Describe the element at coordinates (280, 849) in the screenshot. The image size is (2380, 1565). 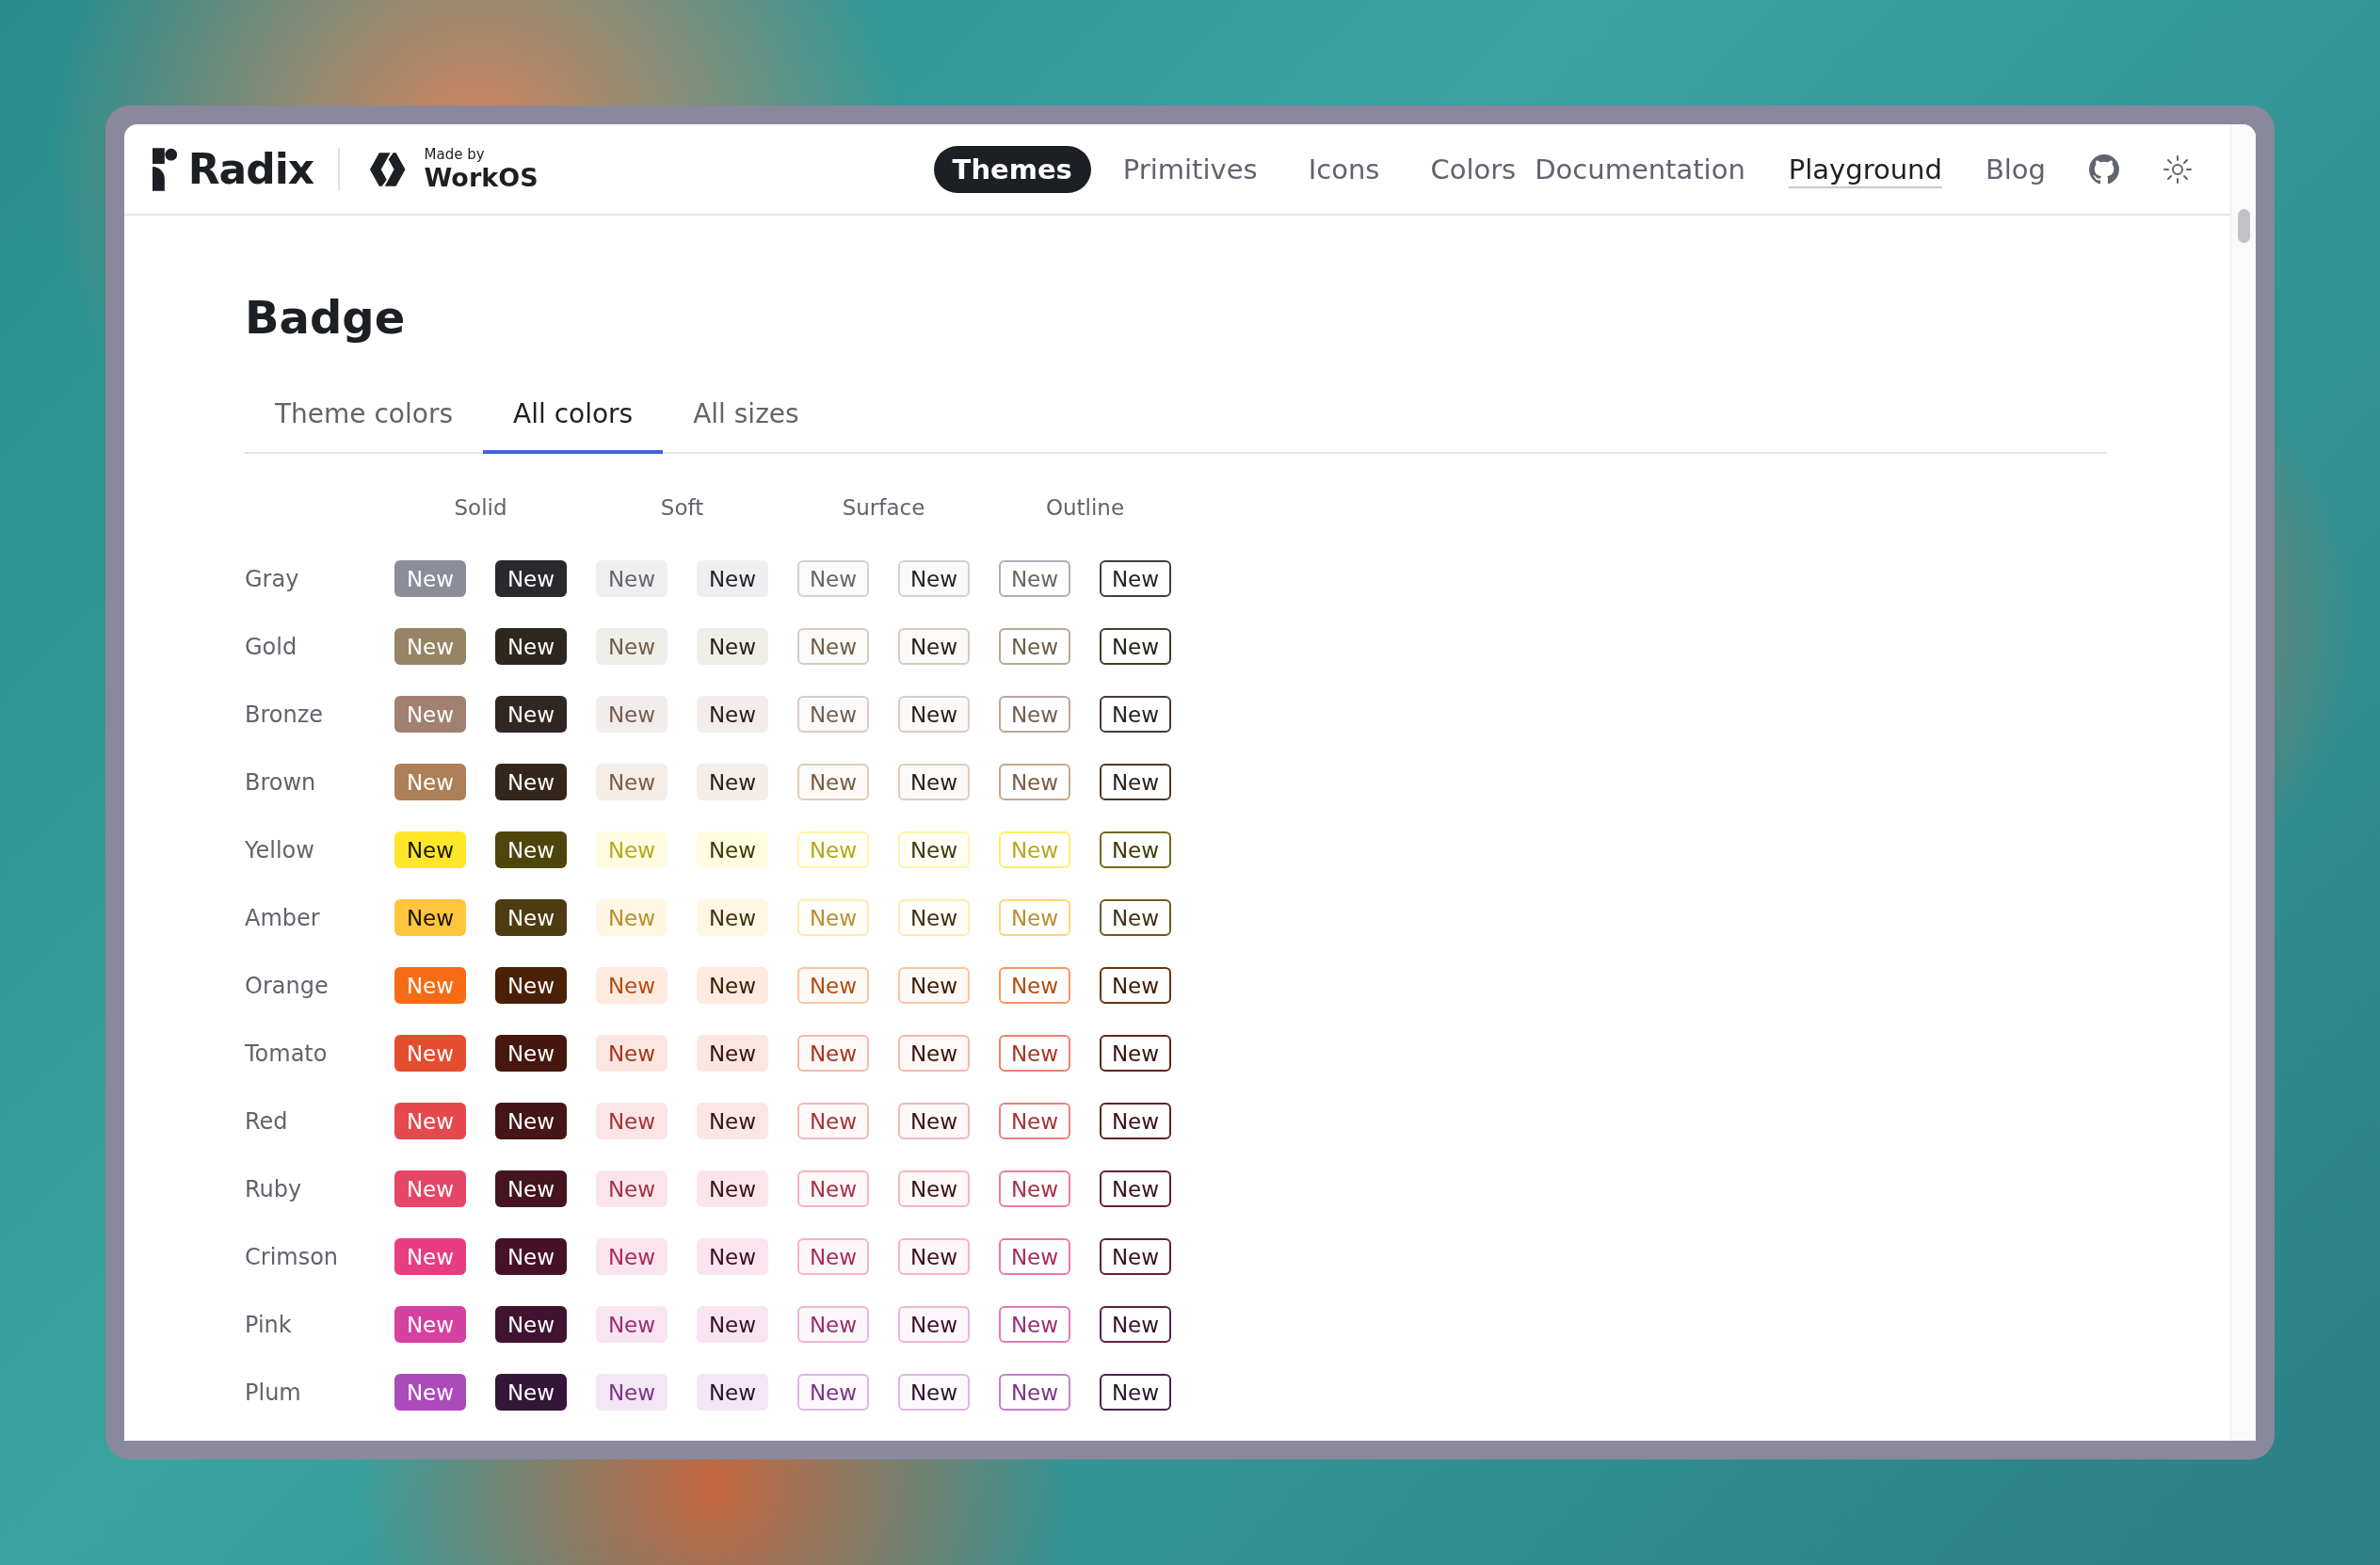
I see `row-label: Yellow` at that location.